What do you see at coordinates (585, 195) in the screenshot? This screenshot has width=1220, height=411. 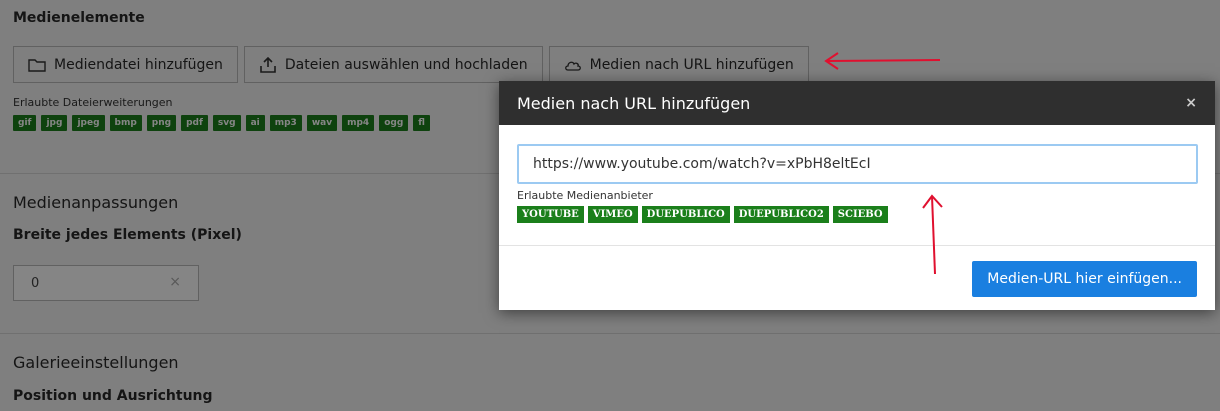 I see `allowed-providers-label: Erlaubte Medienanbieter` at bounding box center [585, 195].